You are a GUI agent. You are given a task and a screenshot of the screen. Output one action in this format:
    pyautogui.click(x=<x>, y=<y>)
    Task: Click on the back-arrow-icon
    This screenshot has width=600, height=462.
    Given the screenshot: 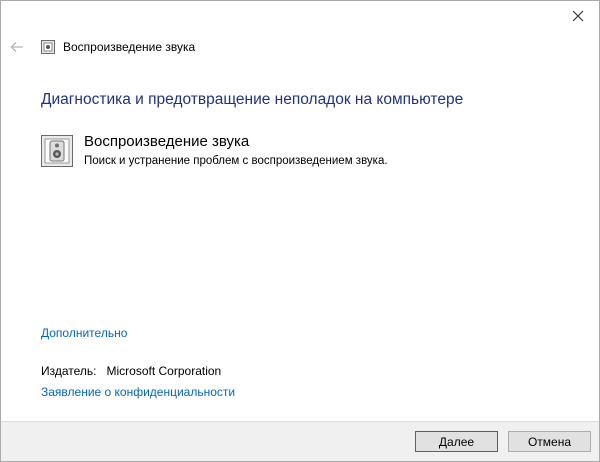 What is the action you would take?
    pyautogui.click(x=16, y=47)
    